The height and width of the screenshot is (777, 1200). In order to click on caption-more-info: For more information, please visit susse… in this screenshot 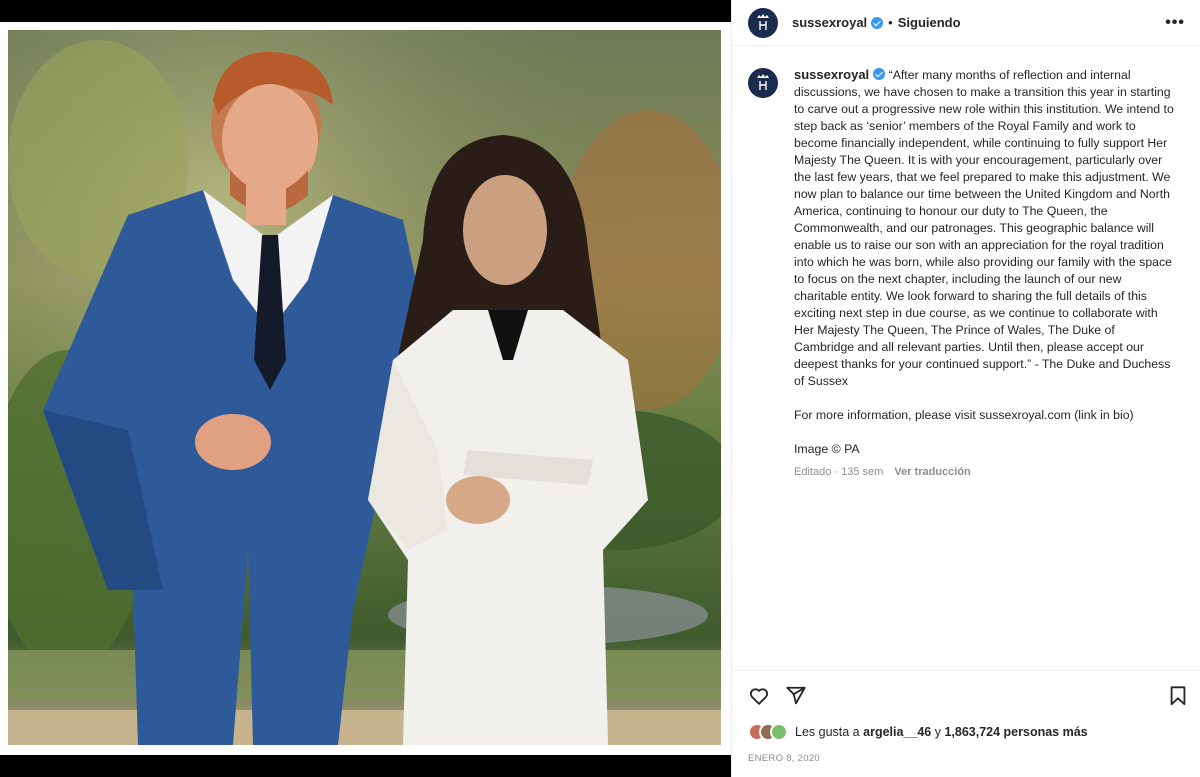, I will do `click(964, 415)`.